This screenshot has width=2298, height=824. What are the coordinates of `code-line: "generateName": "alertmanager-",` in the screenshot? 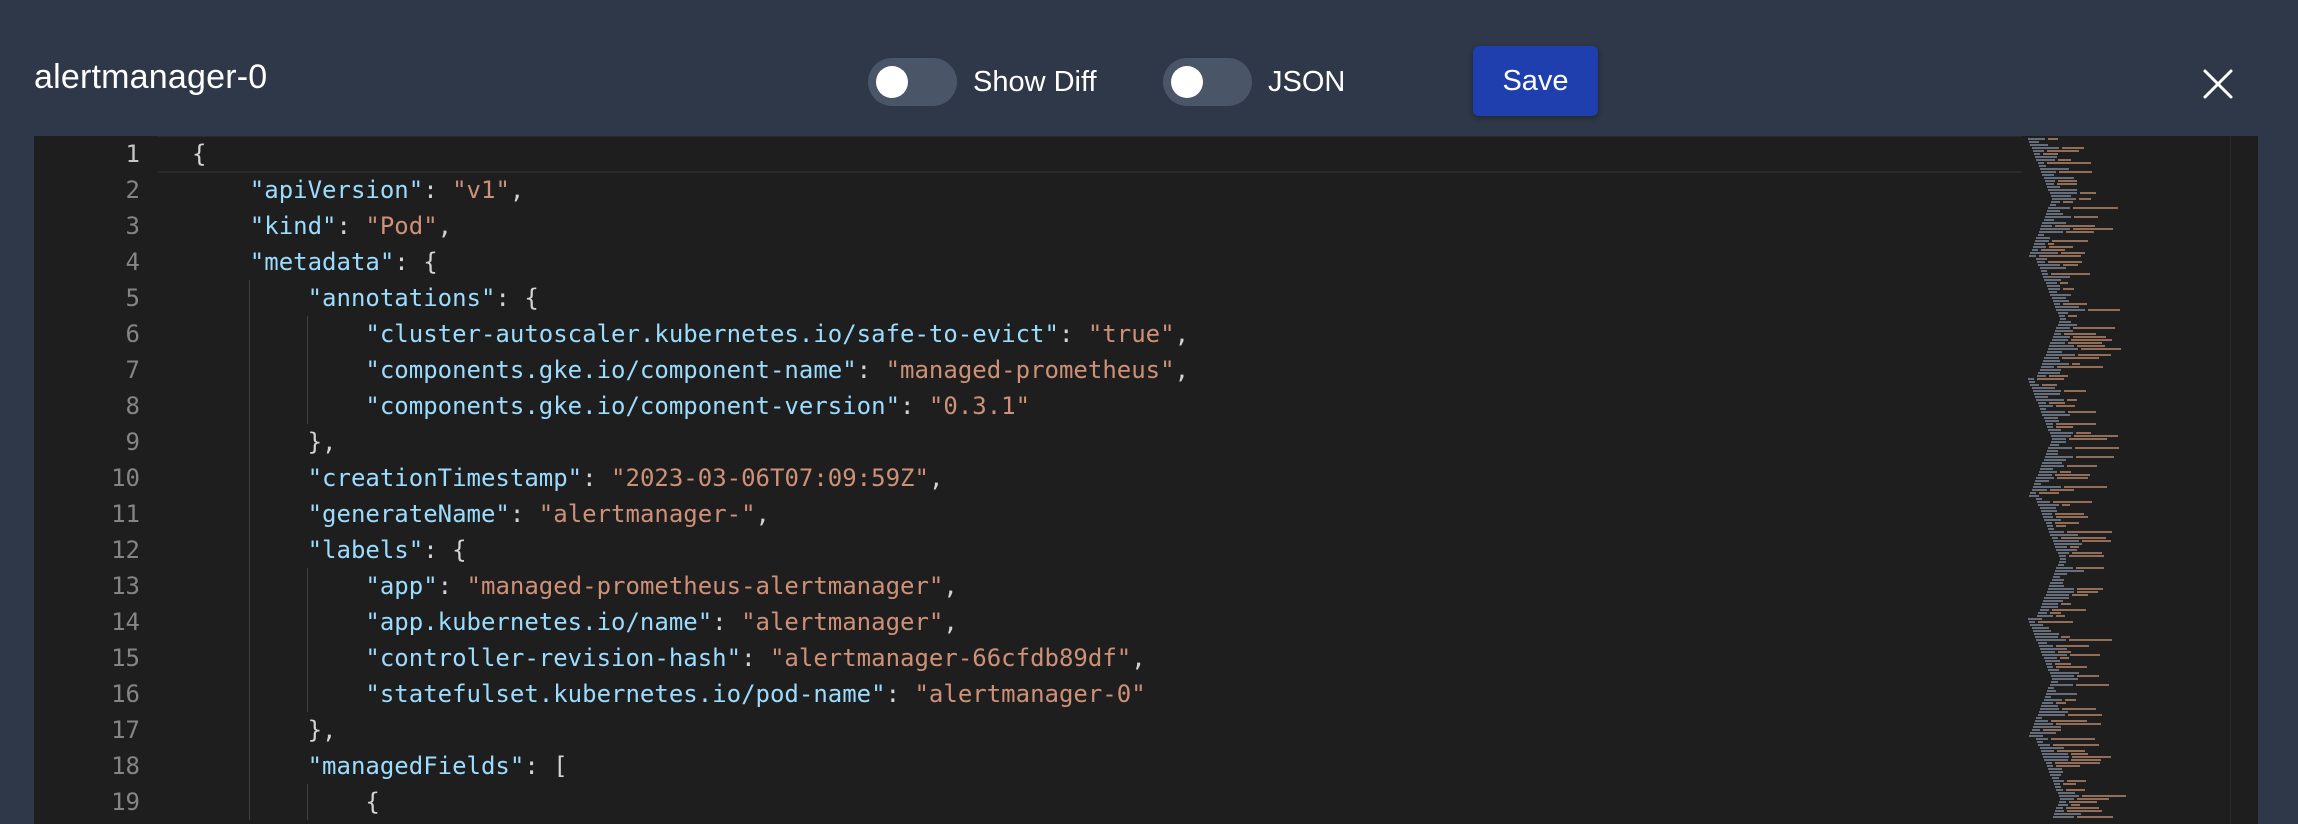 It's located at (539, 514).